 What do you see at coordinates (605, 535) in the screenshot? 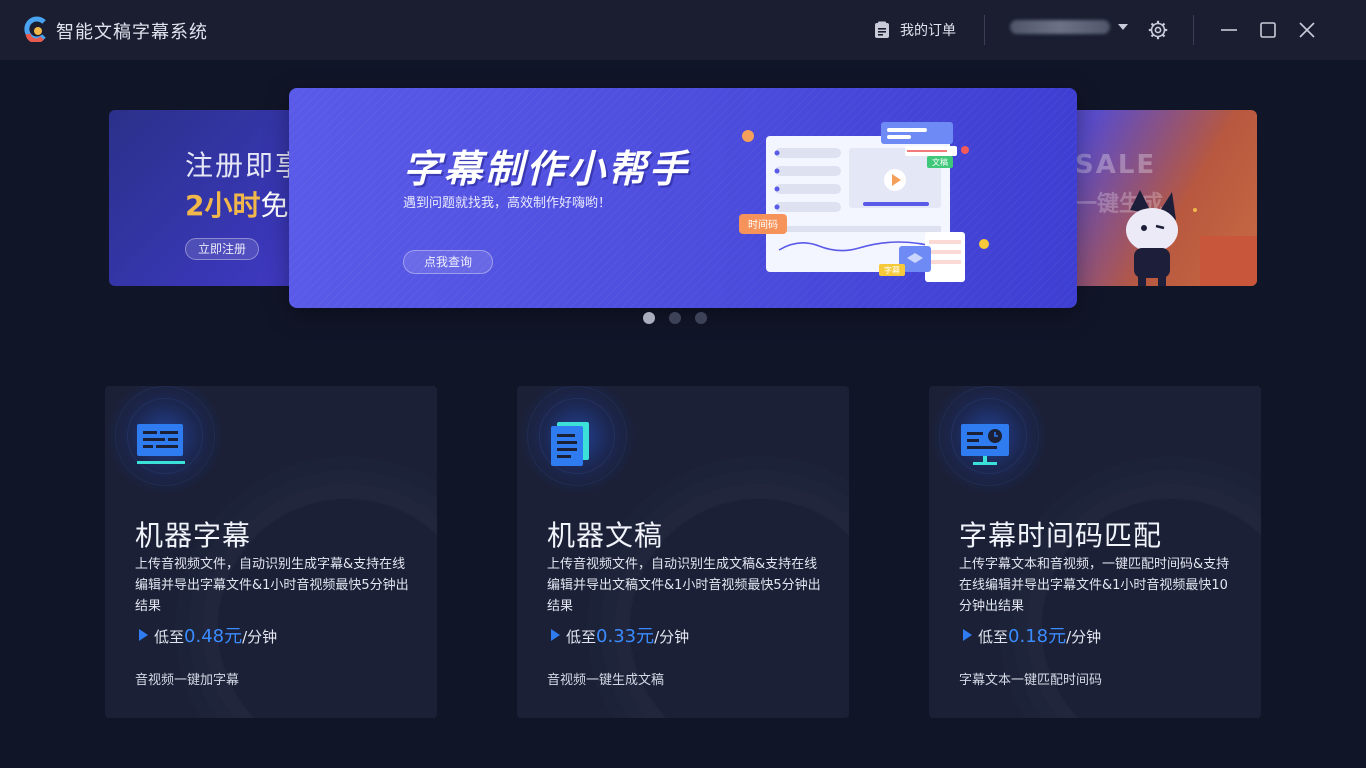
I see `card-title: 机器文稿` at bounding box center [605, 535].